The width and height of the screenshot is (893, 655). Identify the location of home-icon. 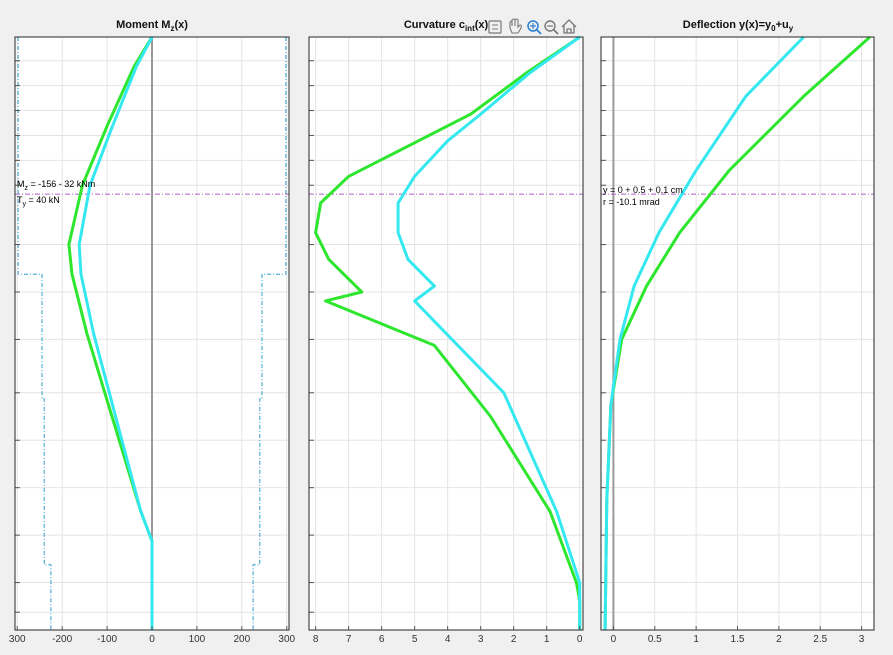
(569, 26).